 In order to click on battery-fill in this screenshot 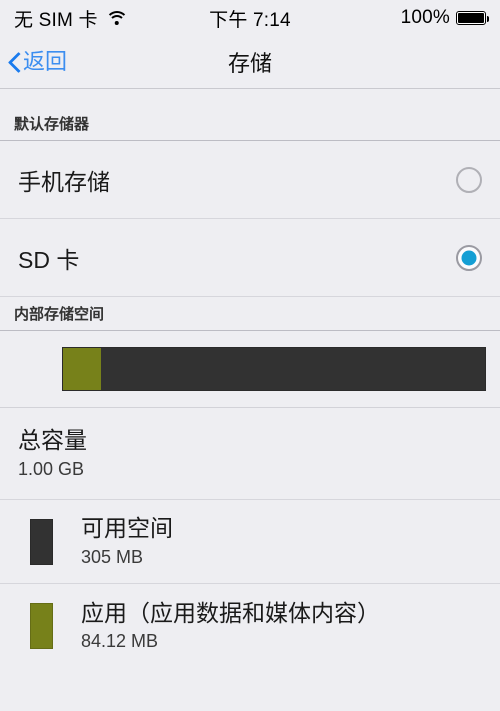, I will do `click(471, 18)`.